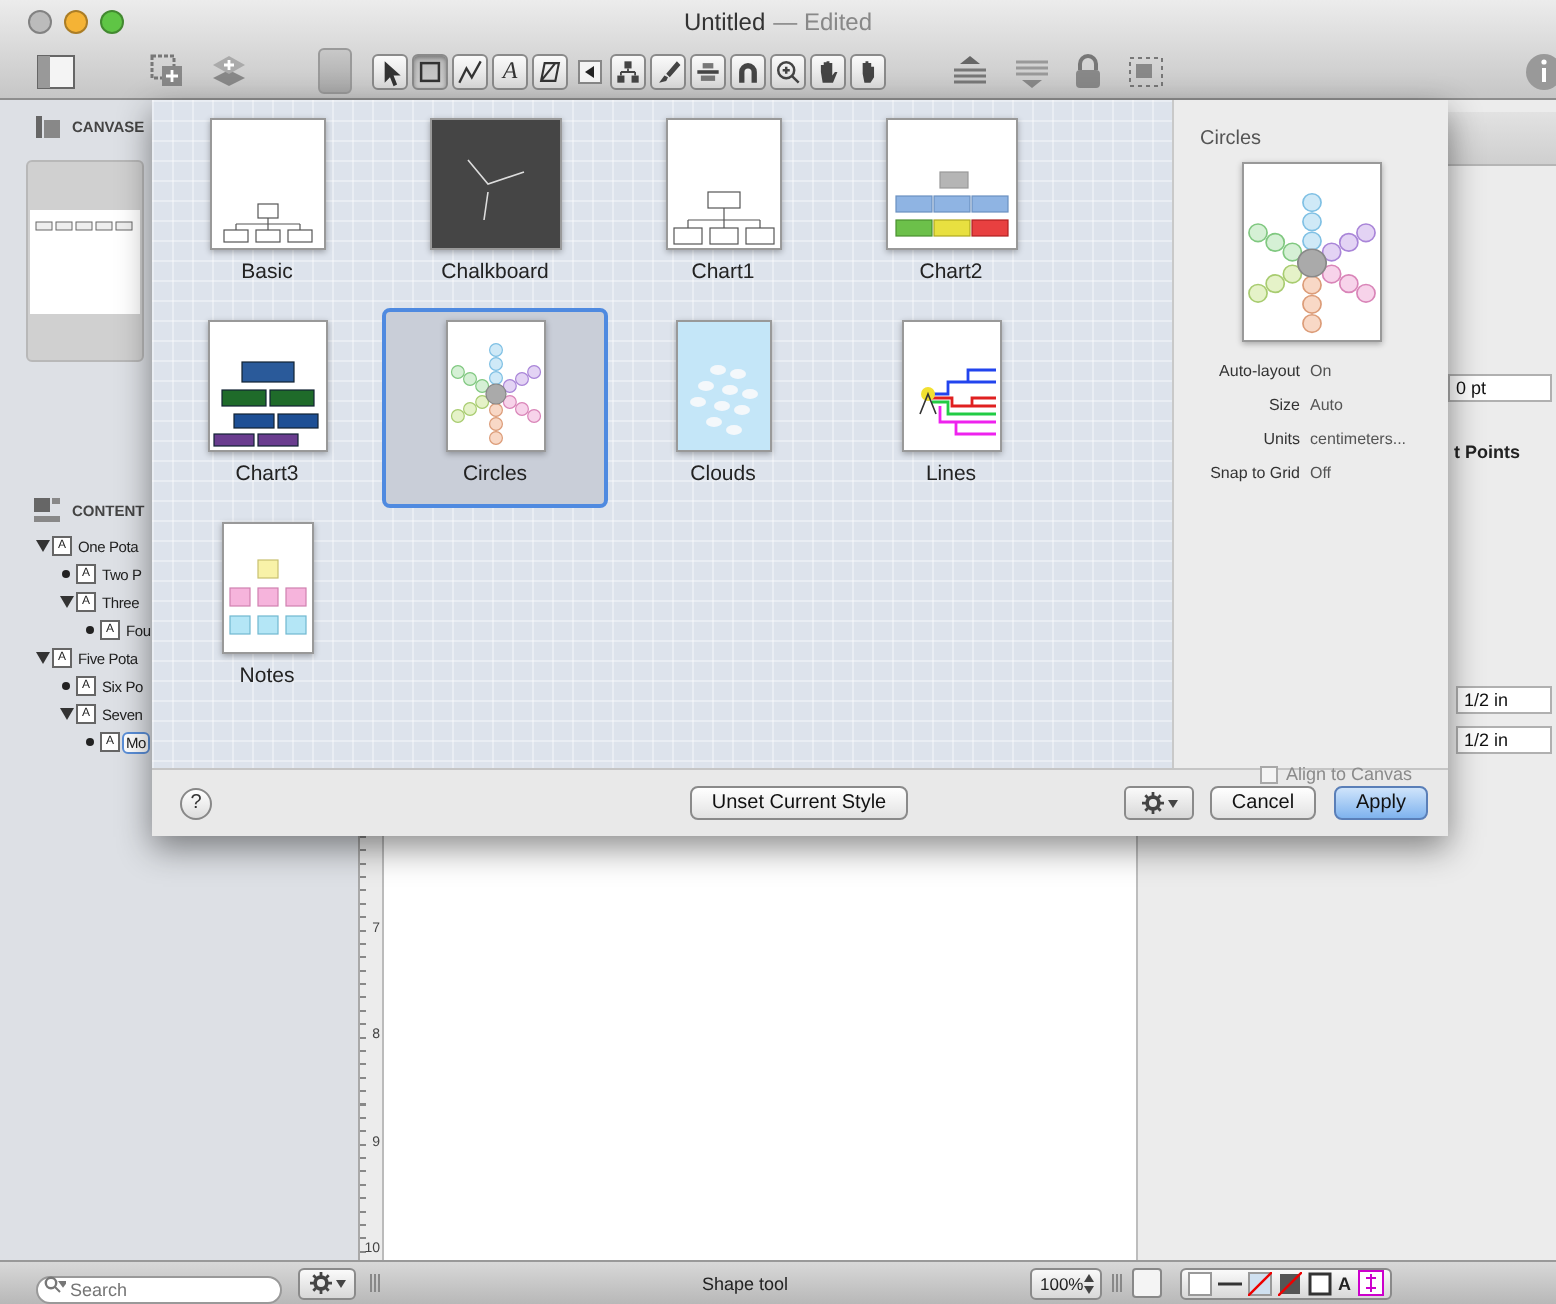 The image size is (1556, 1304). I want to click on template-item: Clouds, so click(723, 408).